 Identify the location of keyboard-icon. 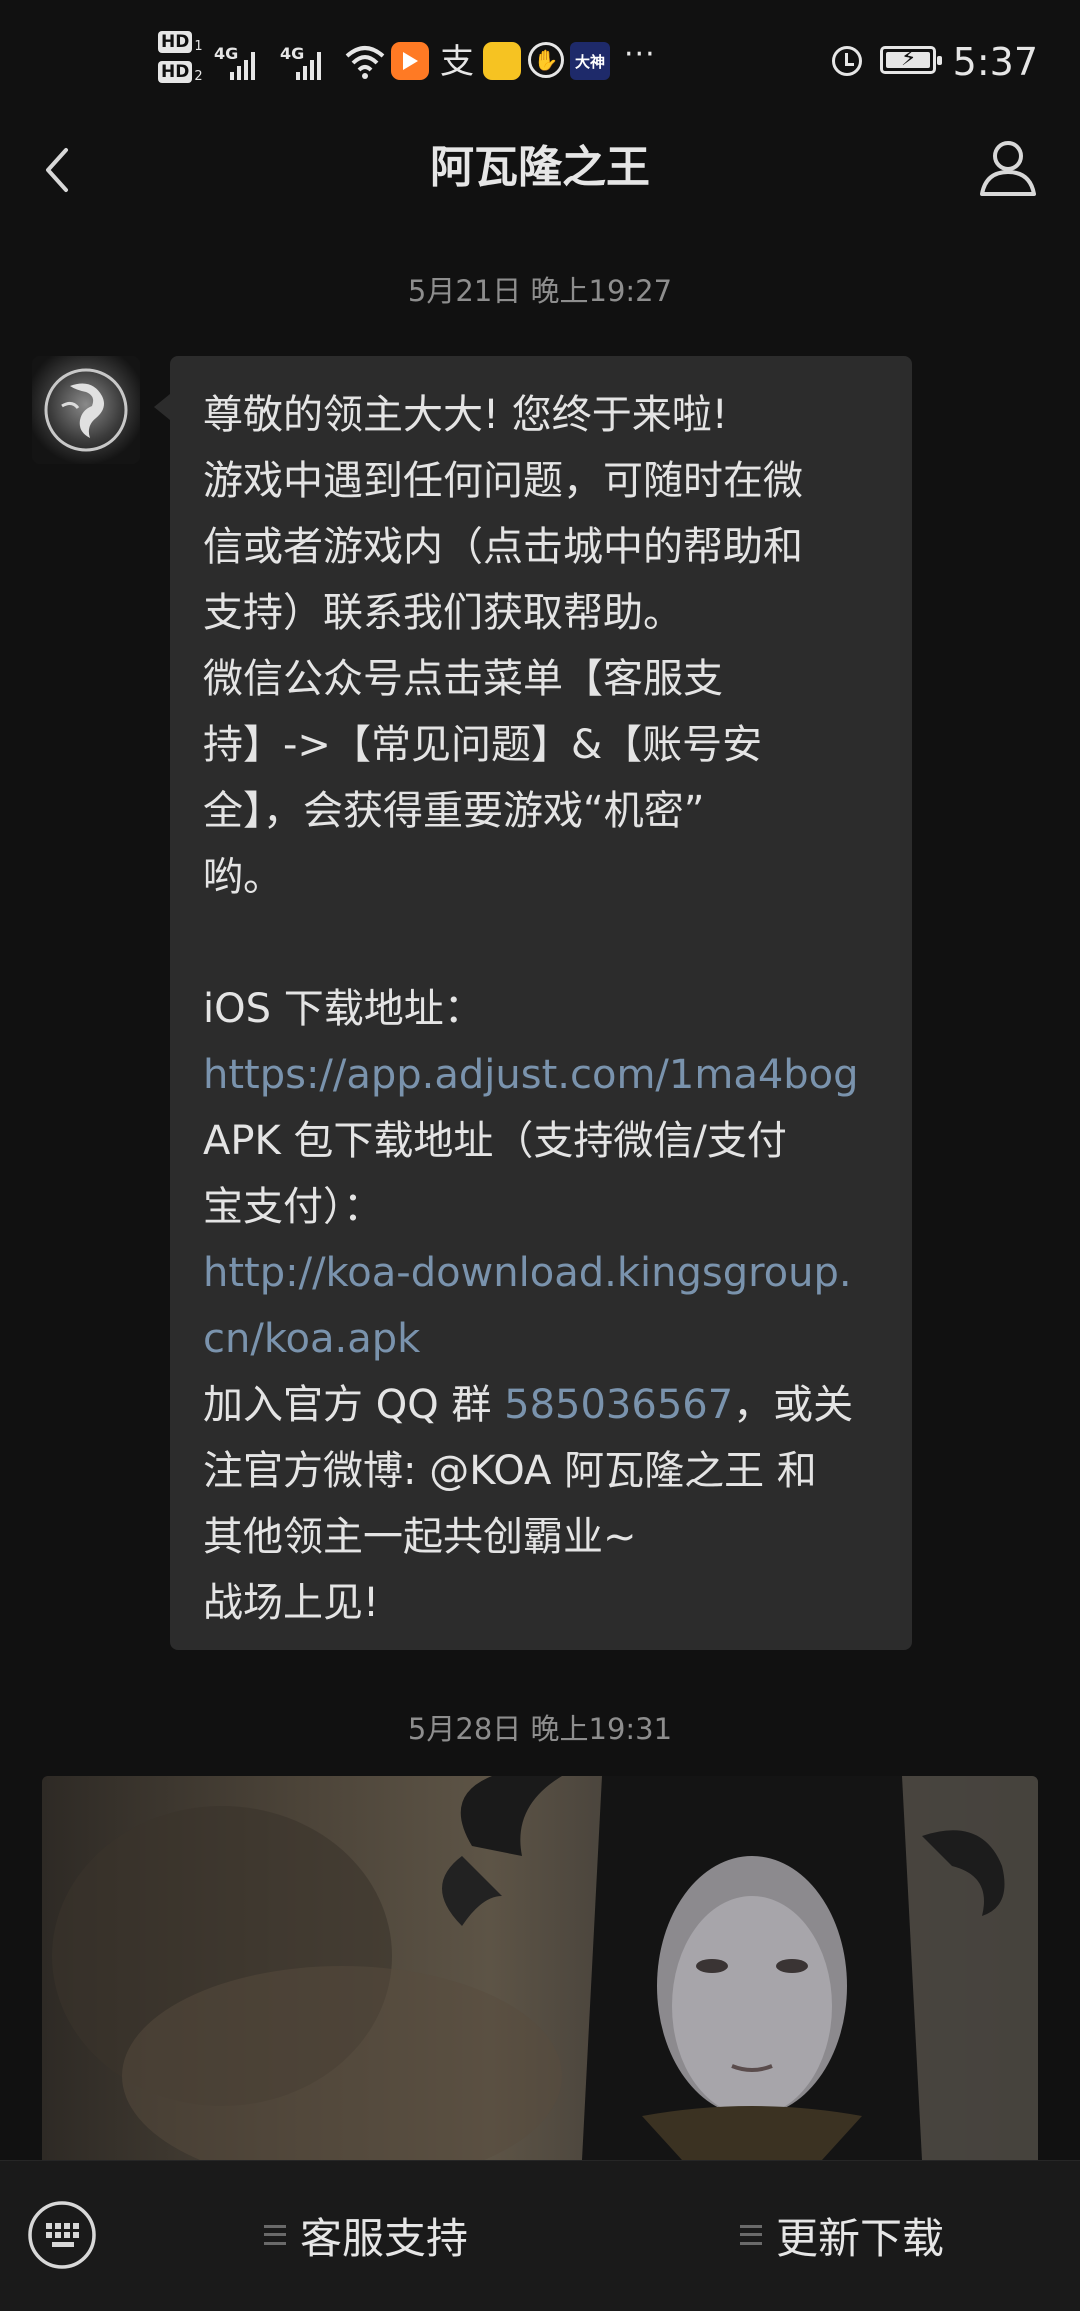
(62, 2235).